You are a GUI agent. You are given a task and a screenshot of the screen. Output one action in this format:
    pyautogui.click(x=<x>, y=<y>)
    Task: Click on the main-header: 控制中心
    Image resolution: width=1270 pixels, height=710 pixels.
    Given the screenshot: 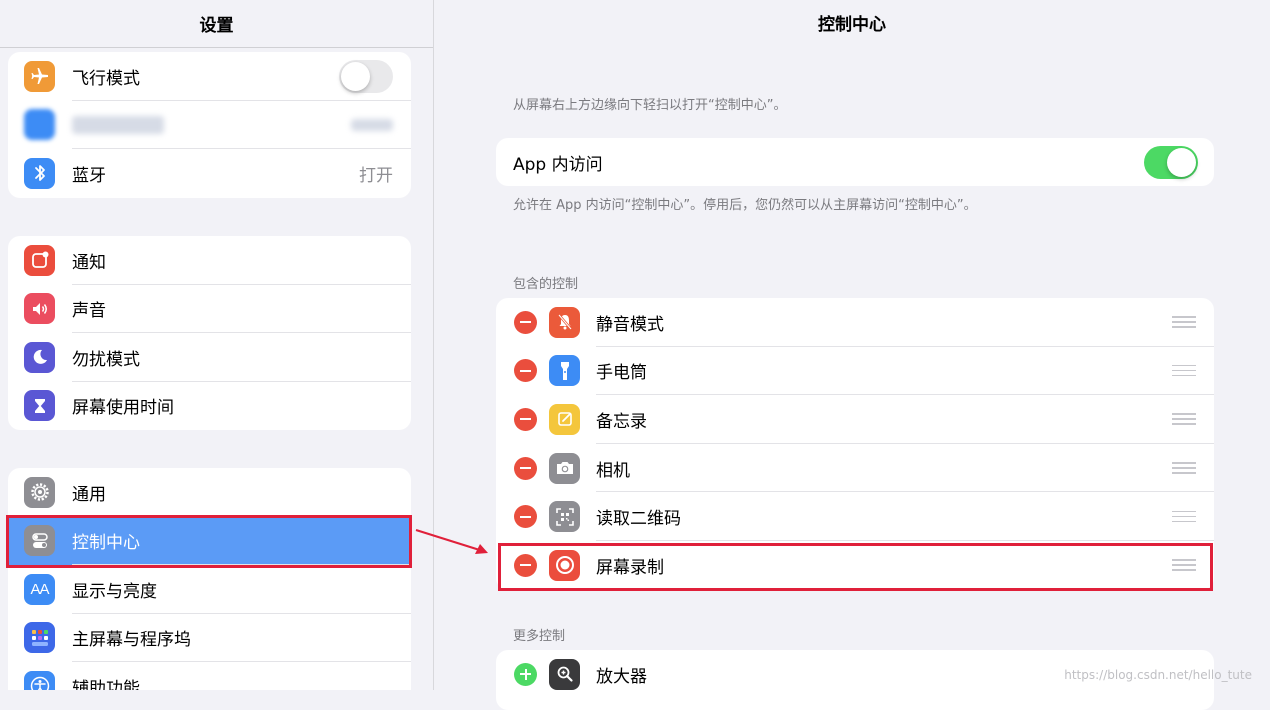 What is the action you would take?
    pyautogui.click(x=852, y=22)
    